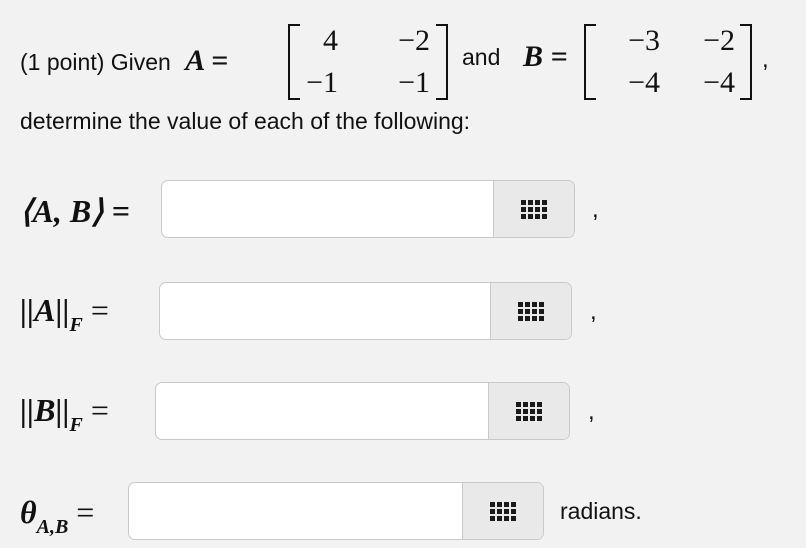 Image resolution: width=806 pixels, height=548 pixels. Describe the element at coordinates (644, 40) in the screenshot. I see `matrix-b-cell: −3` at that location.